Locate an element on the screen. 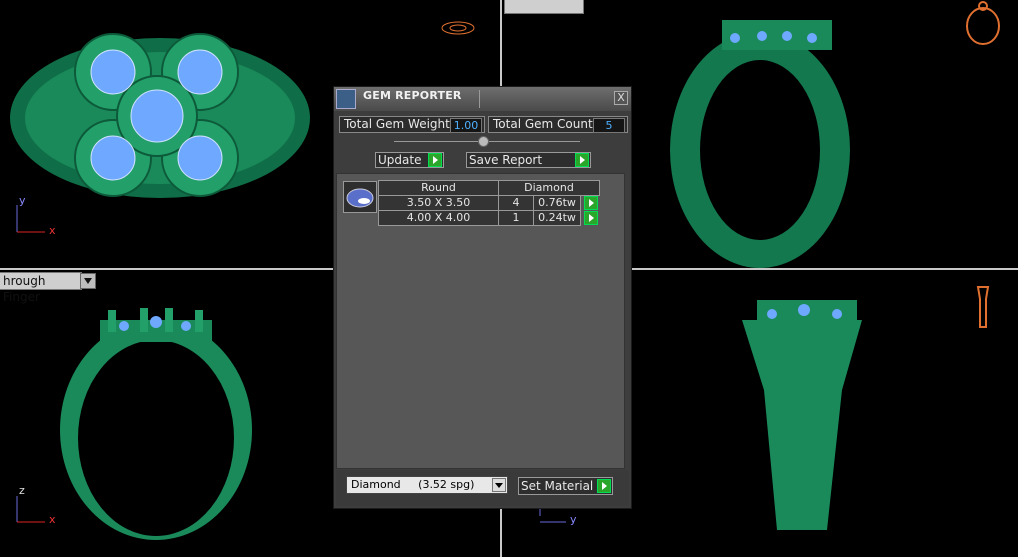  table-row-2-go-button is located at coordinates (591, 218).